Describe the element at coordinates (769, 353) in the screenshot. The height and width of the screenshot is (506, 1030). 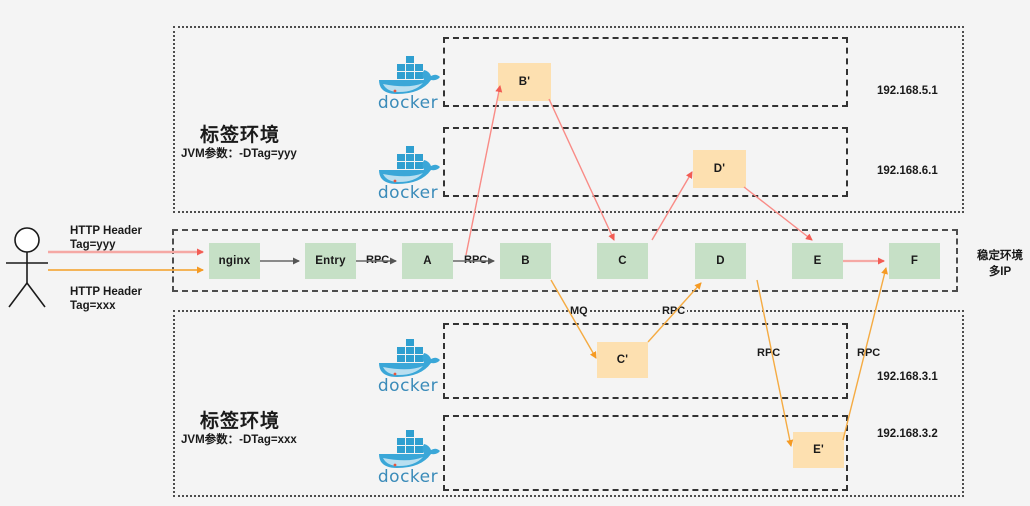
I see `flow-label-rpc-e-prime-left: RPC` at that location.